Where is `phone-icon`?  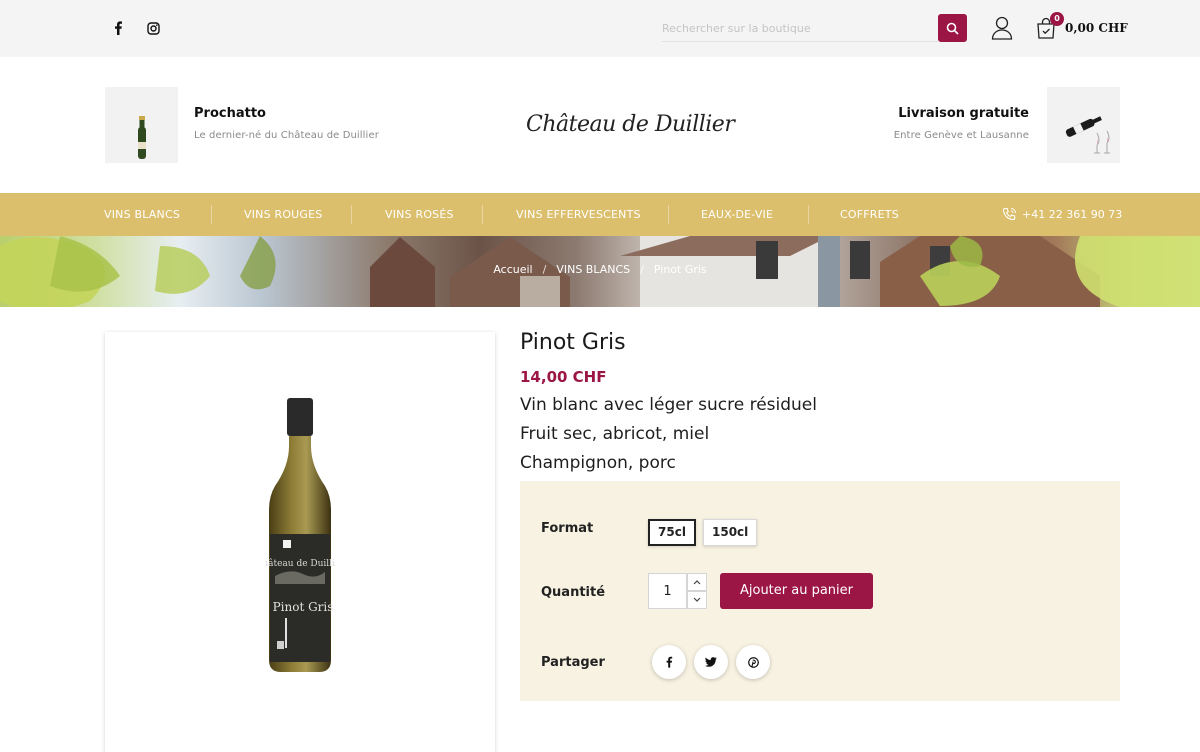
phone-icon is located at coordinates (1009, 214).